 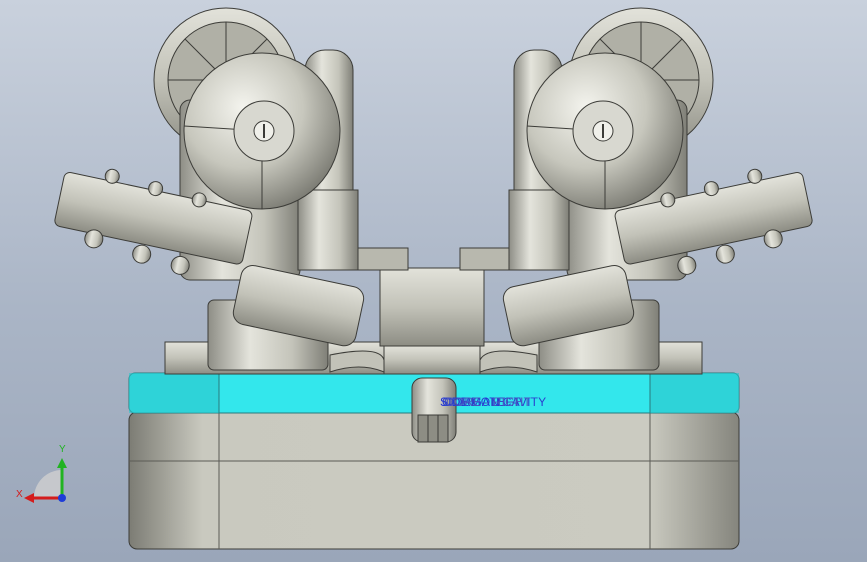 What do you see at coordinates (434, 410) in the screenshot?
I see `sprue-bushing` at bounding box center [434, 410].